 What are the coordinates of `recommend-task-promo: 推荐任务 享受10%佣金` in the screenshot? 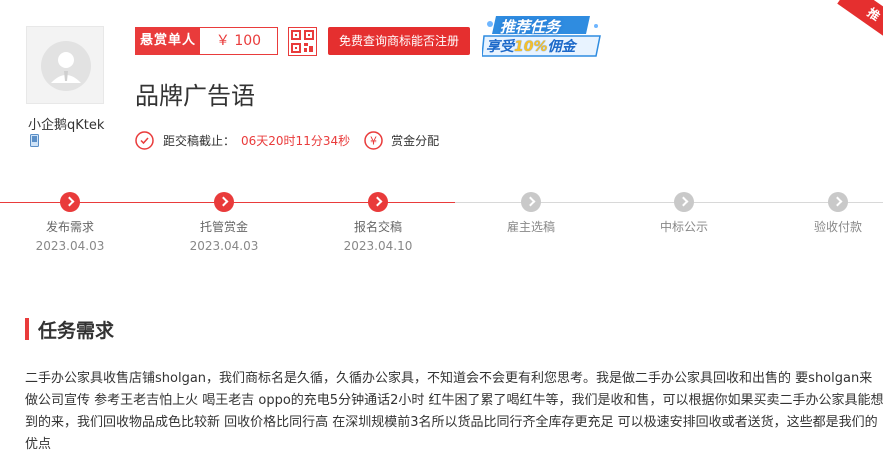 It's located at (543, 36).